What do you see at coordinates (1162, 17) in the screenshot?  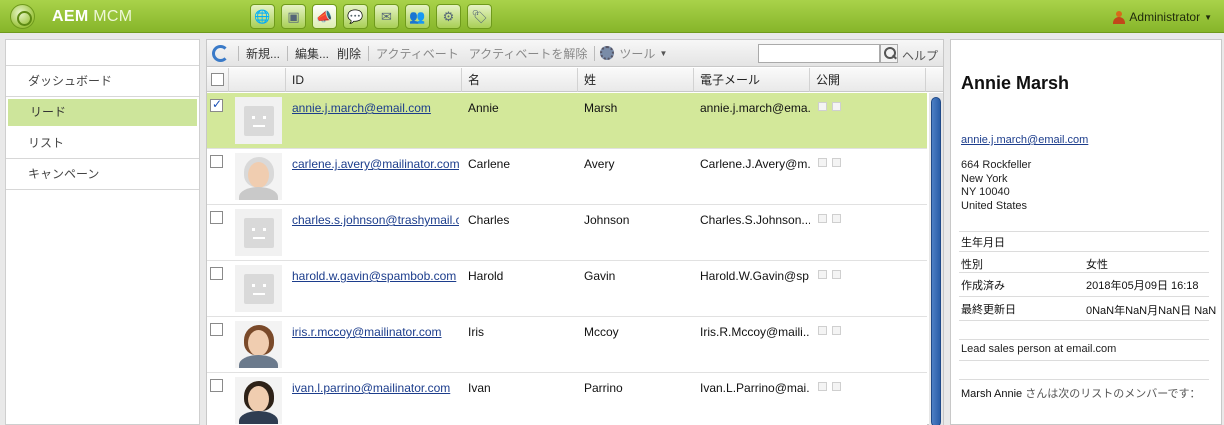 I see `user-menu: Administrator ▼` at bounding box center [1162, 17].